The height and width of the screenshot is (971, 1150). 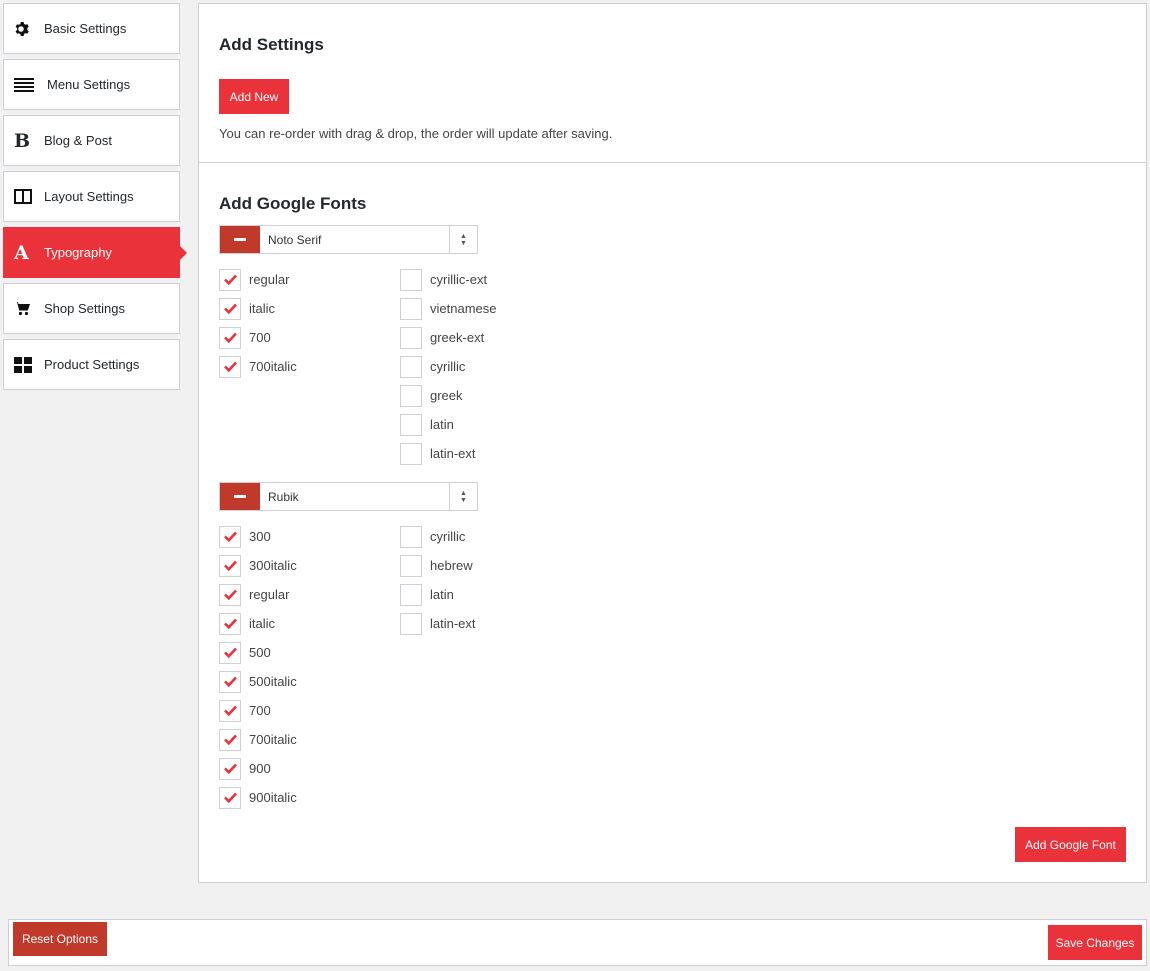 I want to click on sidebar-item-blog-post: B Blog & Post, so click(x=91, y=140).